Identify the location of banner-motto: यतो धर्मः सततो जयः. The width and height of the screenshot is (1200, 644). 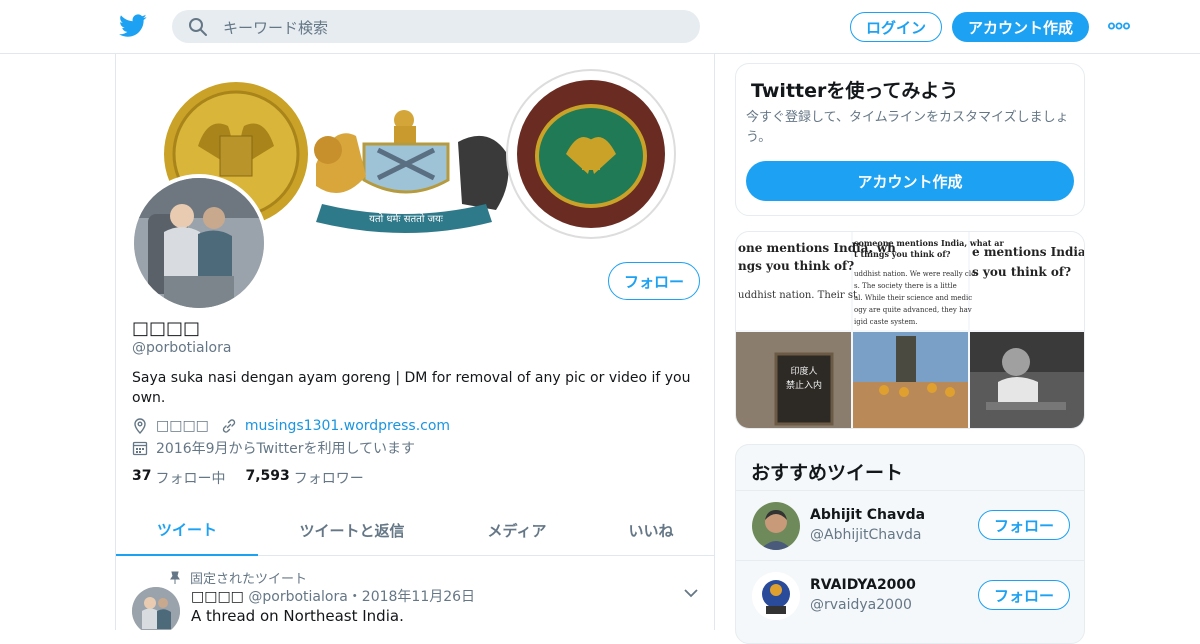
(406, 219).